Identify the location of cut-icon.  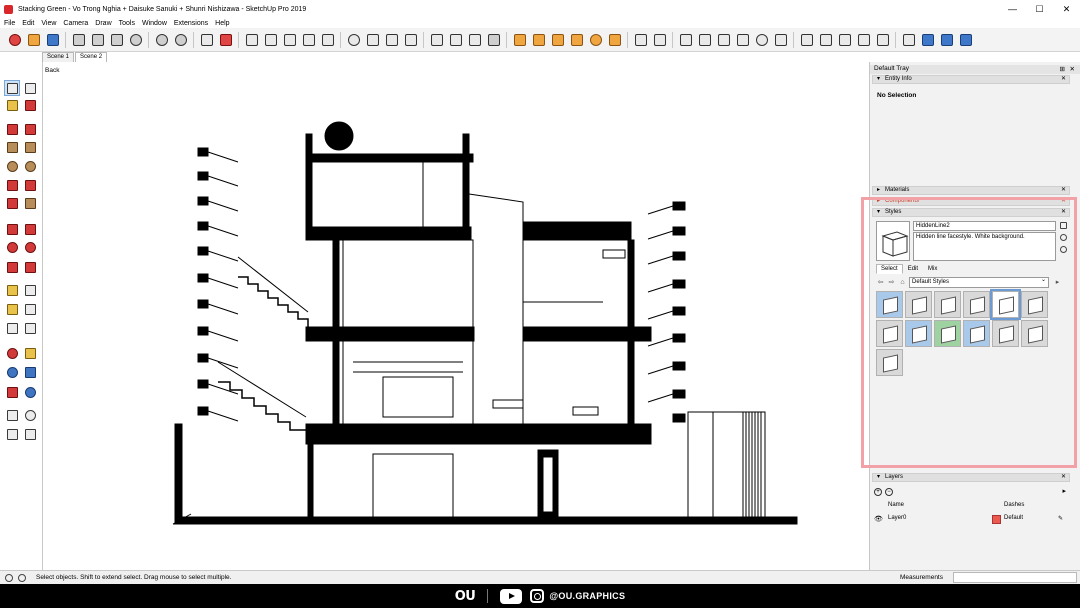
(78, 39).